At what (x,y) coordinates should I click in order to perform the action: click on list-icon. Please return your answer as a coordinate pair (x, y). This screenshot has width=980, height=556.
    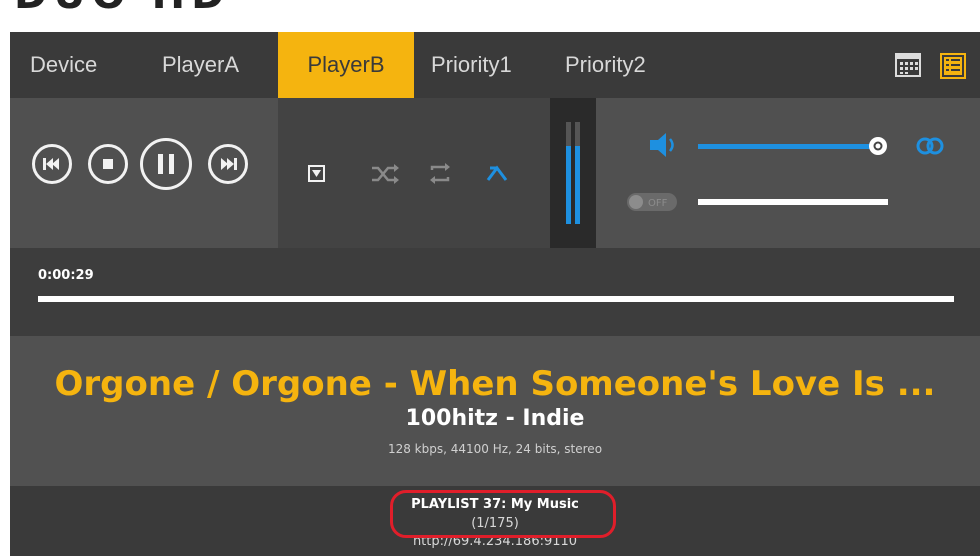
    Looking at the image, I should click on (953, 66).